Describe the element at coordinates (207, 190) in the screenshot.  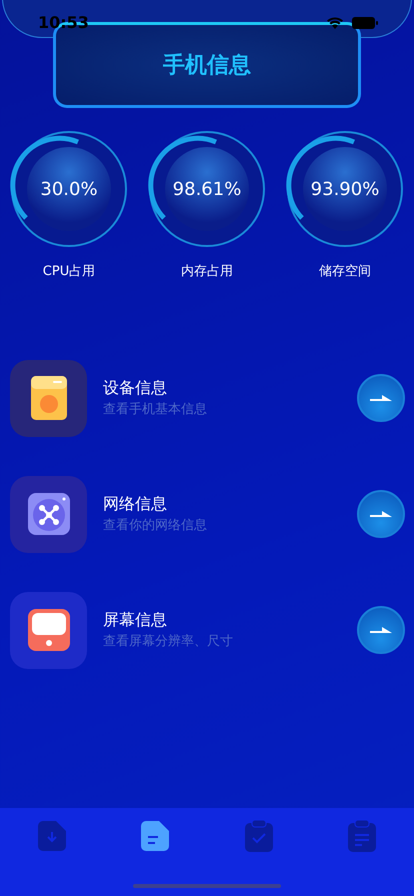
I see `gauge-value: 98.61%` at that location.